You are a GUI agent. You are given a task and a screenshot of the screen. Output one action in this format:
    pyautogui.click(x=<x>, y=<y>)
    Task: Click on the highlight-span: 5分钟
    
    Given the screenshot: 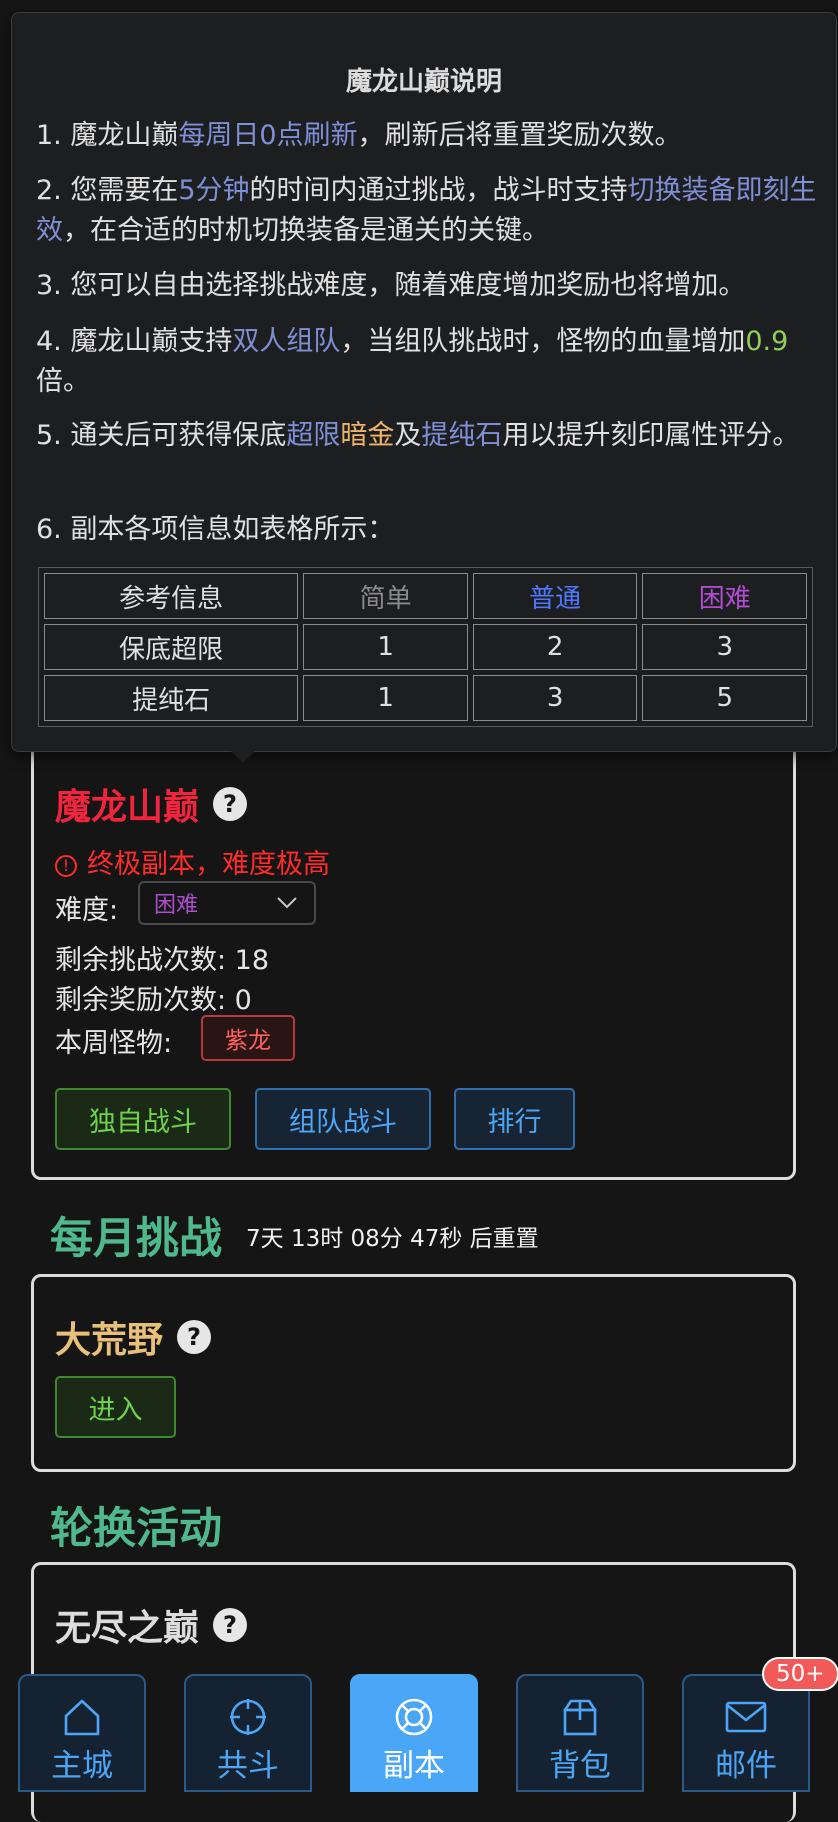 What is the action you would take?
    pyautogui.click(x=214, y=190)
    